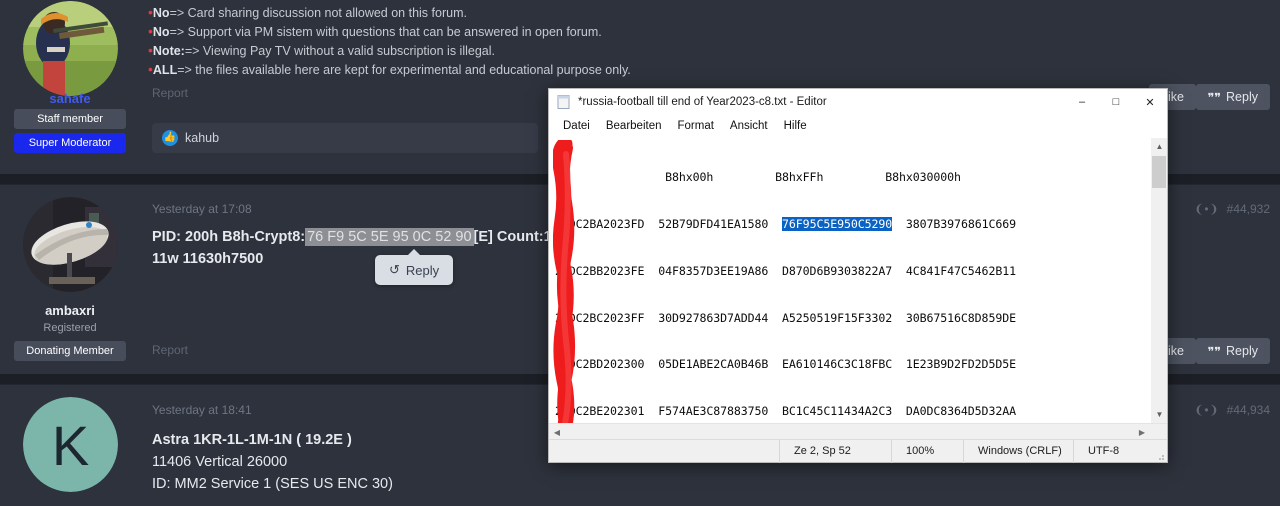  I want to click on status-line-ending: Windows (CRLF), so click(1018, 451).